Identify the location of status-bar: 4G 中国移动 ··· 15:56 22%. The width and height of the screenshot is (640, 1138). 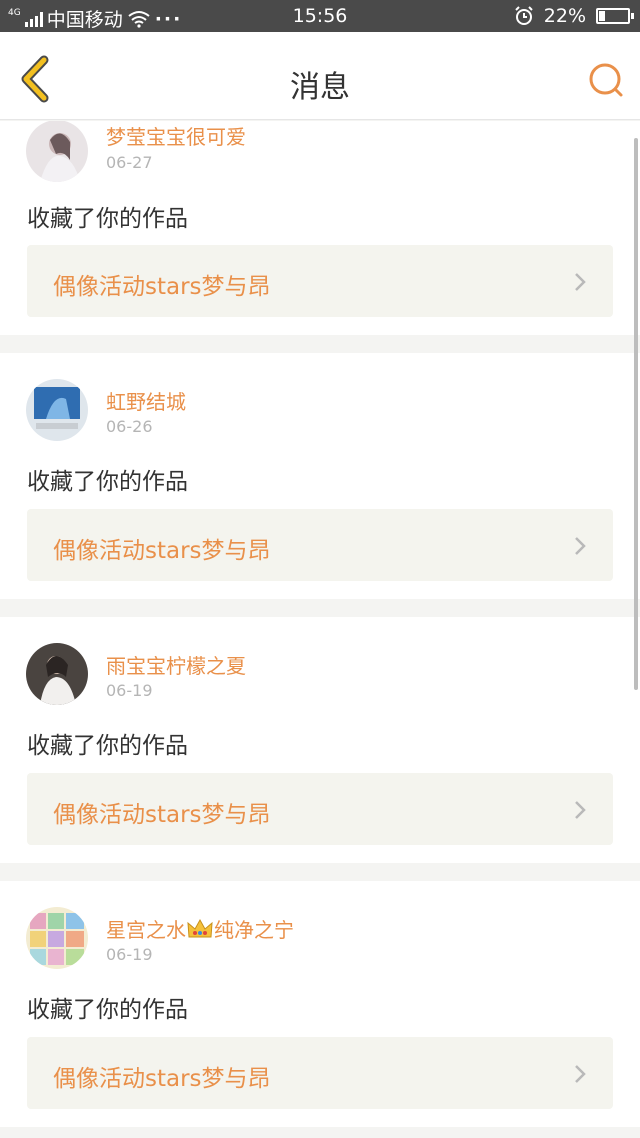
(320, 16).